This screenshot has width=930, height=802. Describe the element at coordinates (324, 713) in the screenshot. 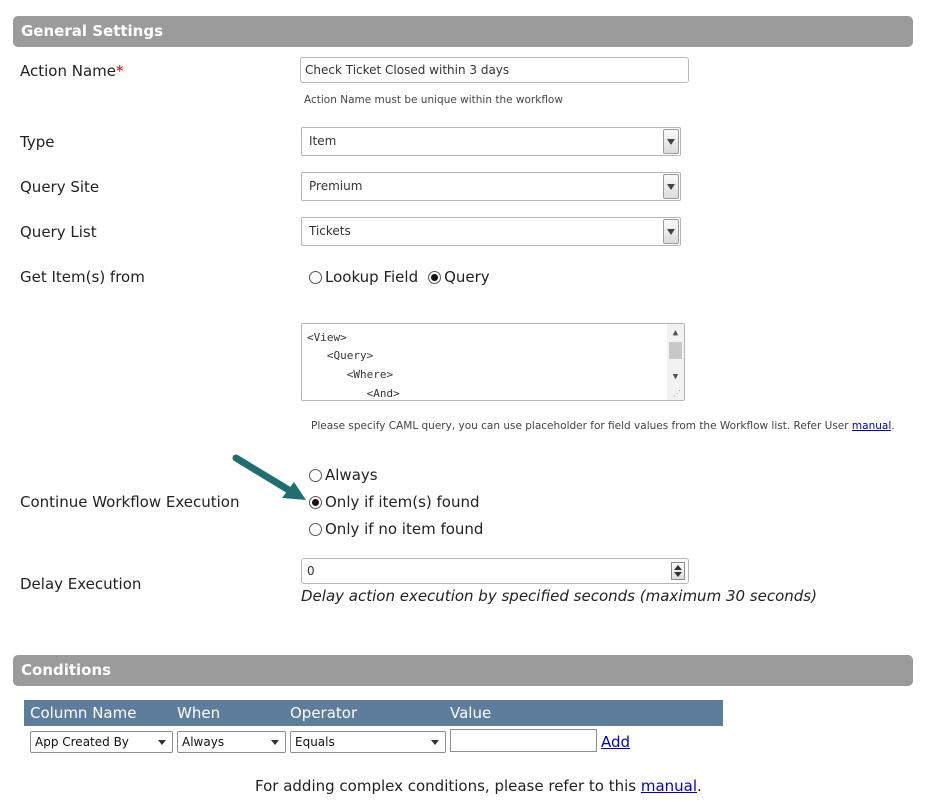

I see `col-header-operator: Operator` at that location.